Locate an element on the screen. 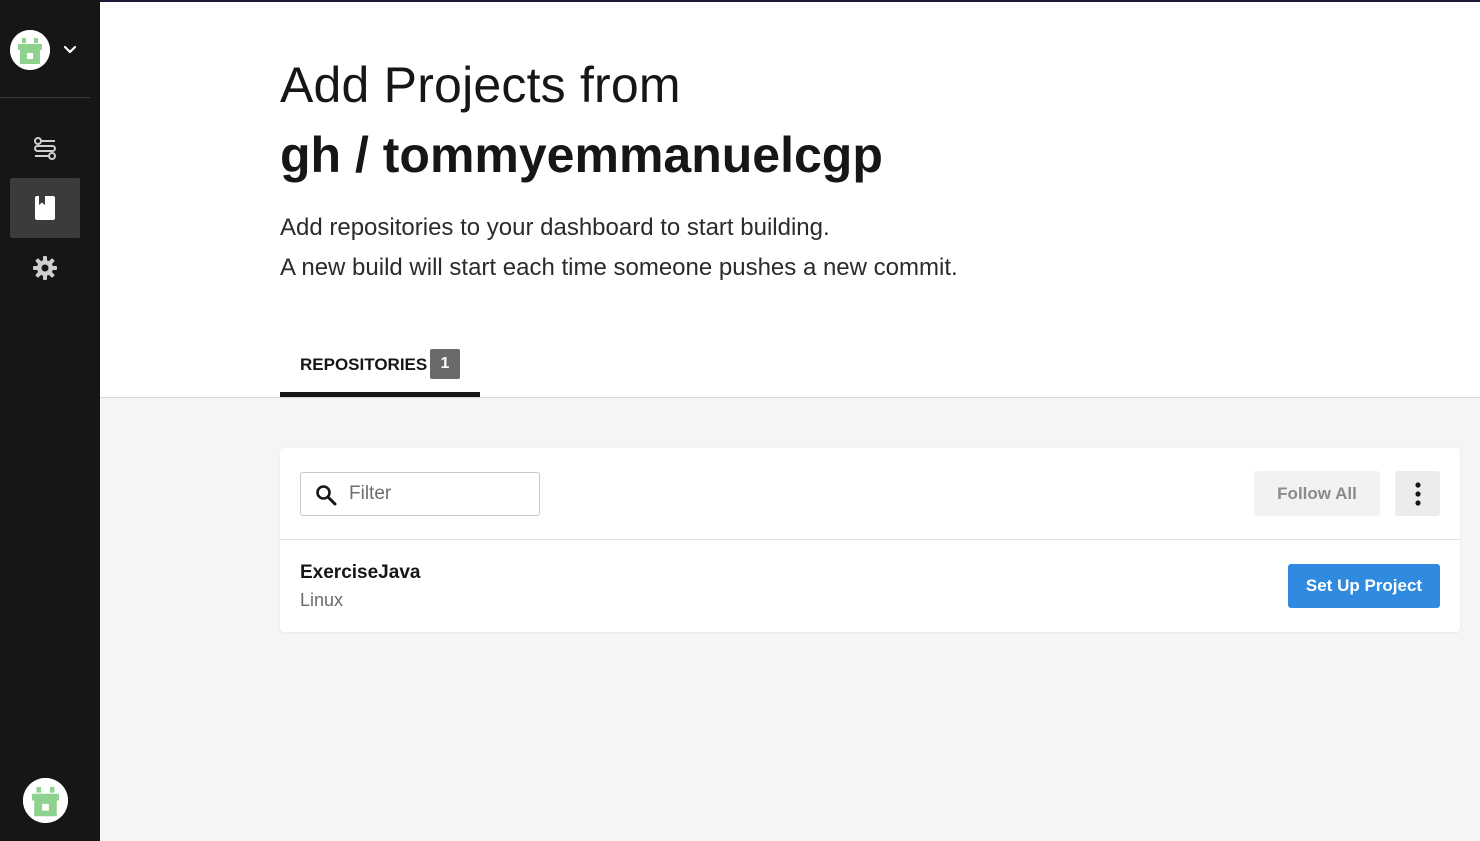 Image resolution: width=1480 pixels, height=841 pixels. sidebar-item-pipelines is located at coordinates (45, 148).